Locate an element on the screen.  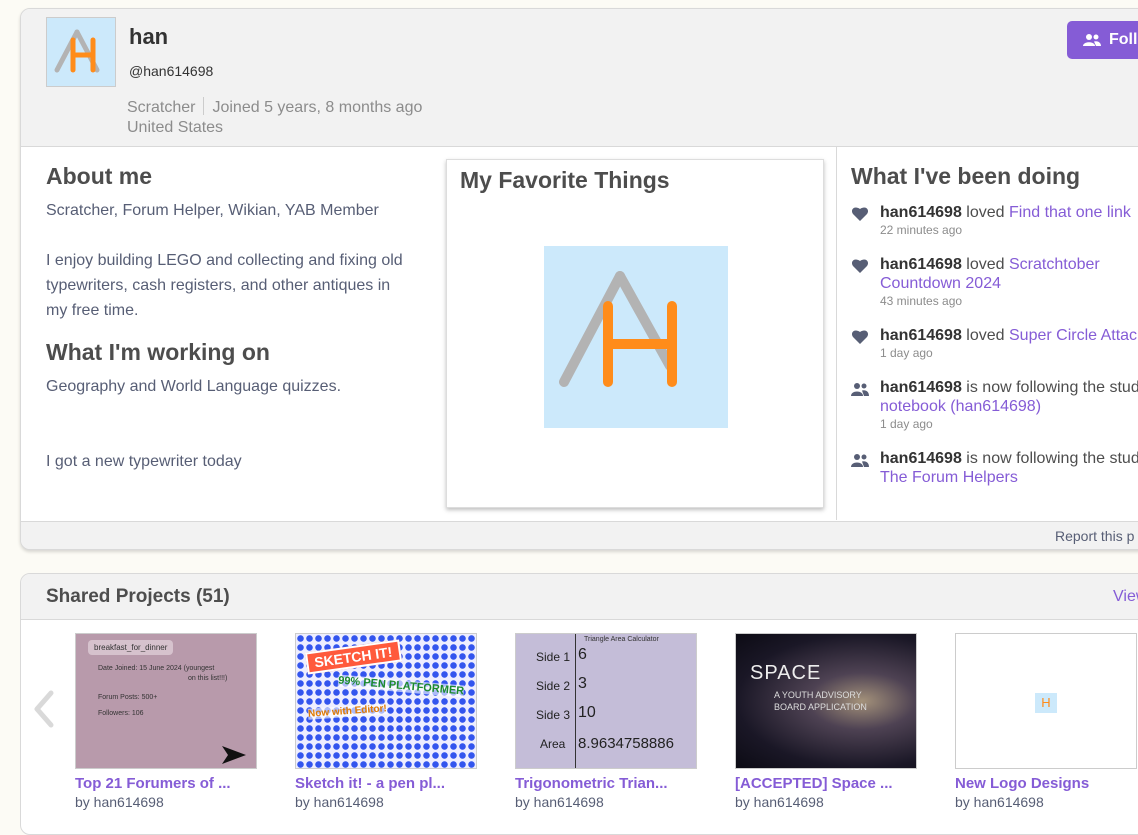
project-tile: H New Logo Designs by han614698 is located at coordinates (1046, 721).